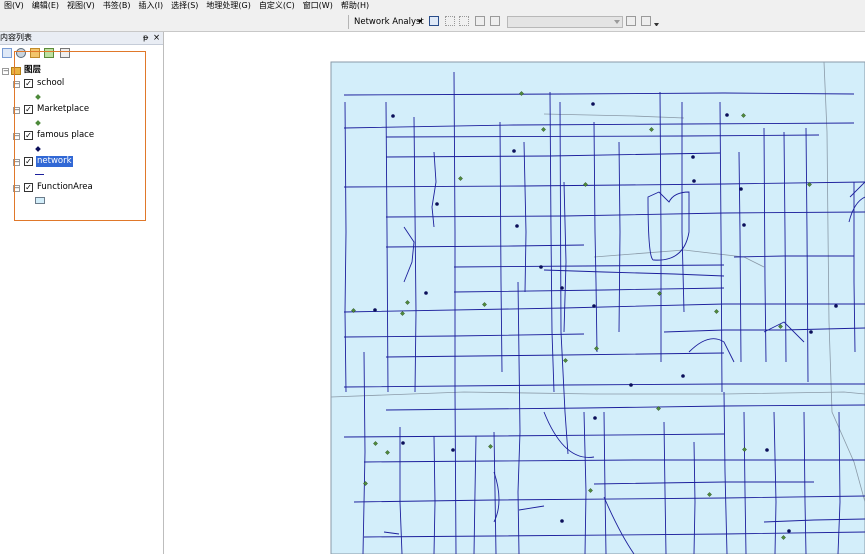 The height and width of the screenshot is (554, 865). What do you see at coordinates (28, 135) in the screenshot?
I see `famous-place-visibility-checkbox: ✓` at bounding box center [28, 135].